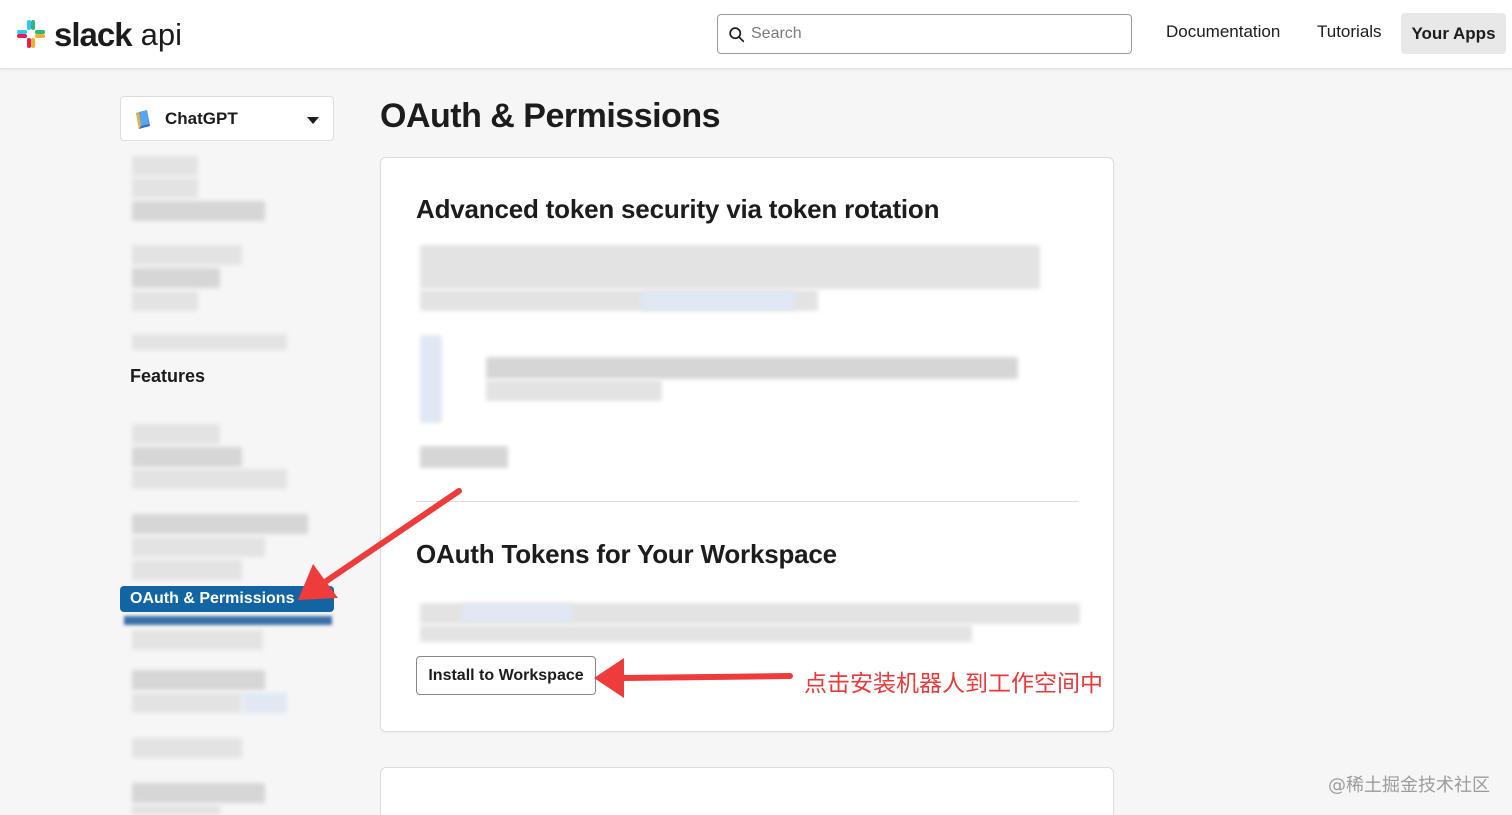 This screenshot has height=815, width=1512. I want to click on install-to-workspace-button: Install to Workspace, so click(506, 675).